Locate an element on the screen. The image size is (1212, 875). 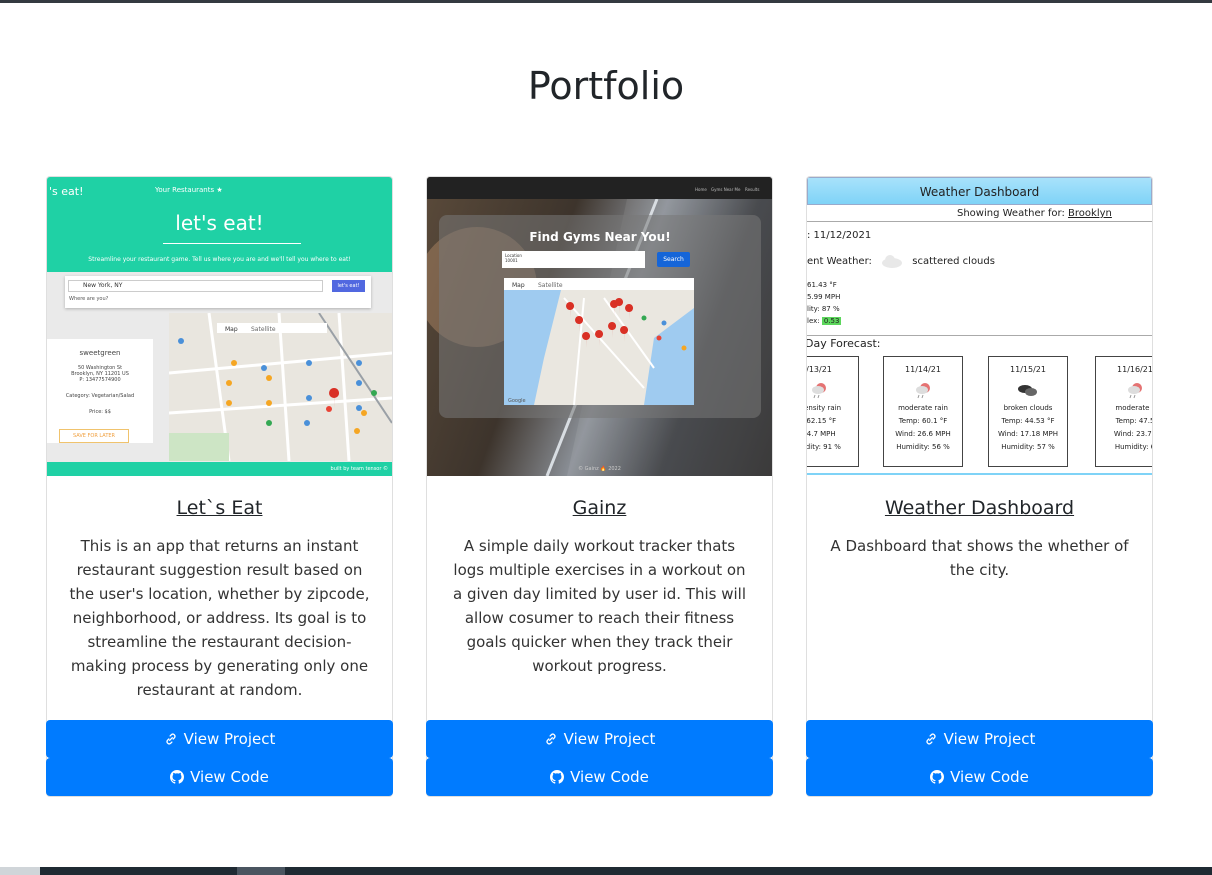
svg-text: Google is located at coordinates (517, 401).